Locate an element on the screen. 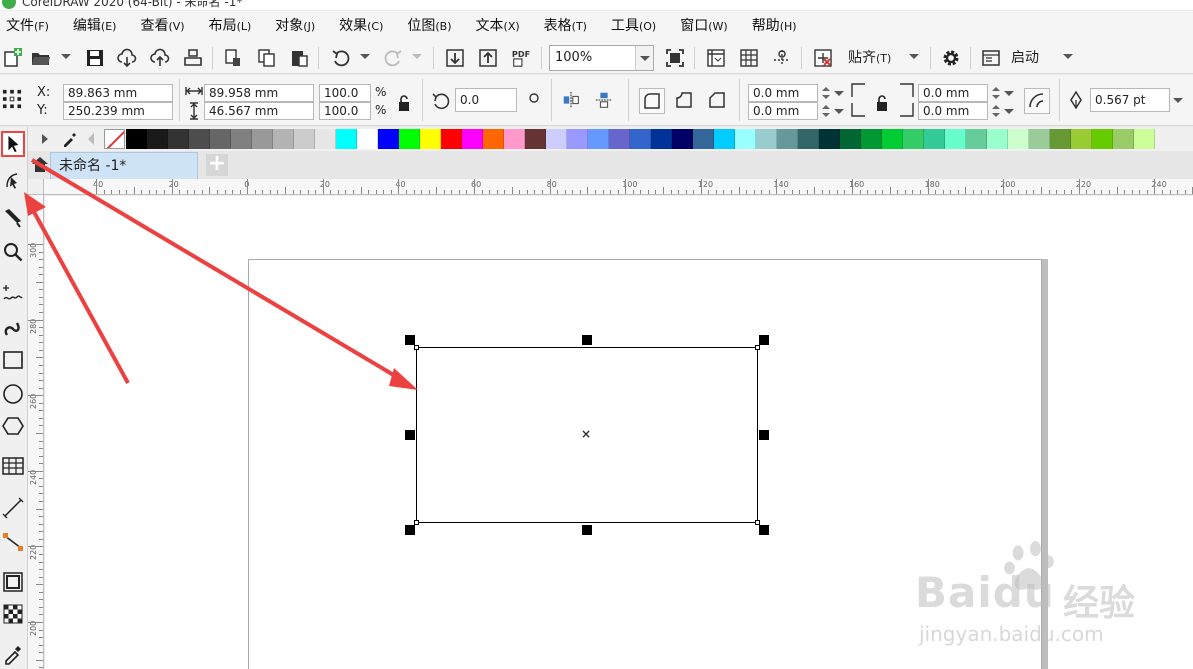 Image resolution: width=1193 pixels, height=669 pixels. palette-eyedropper-icon is located at coordinates (70, 139).